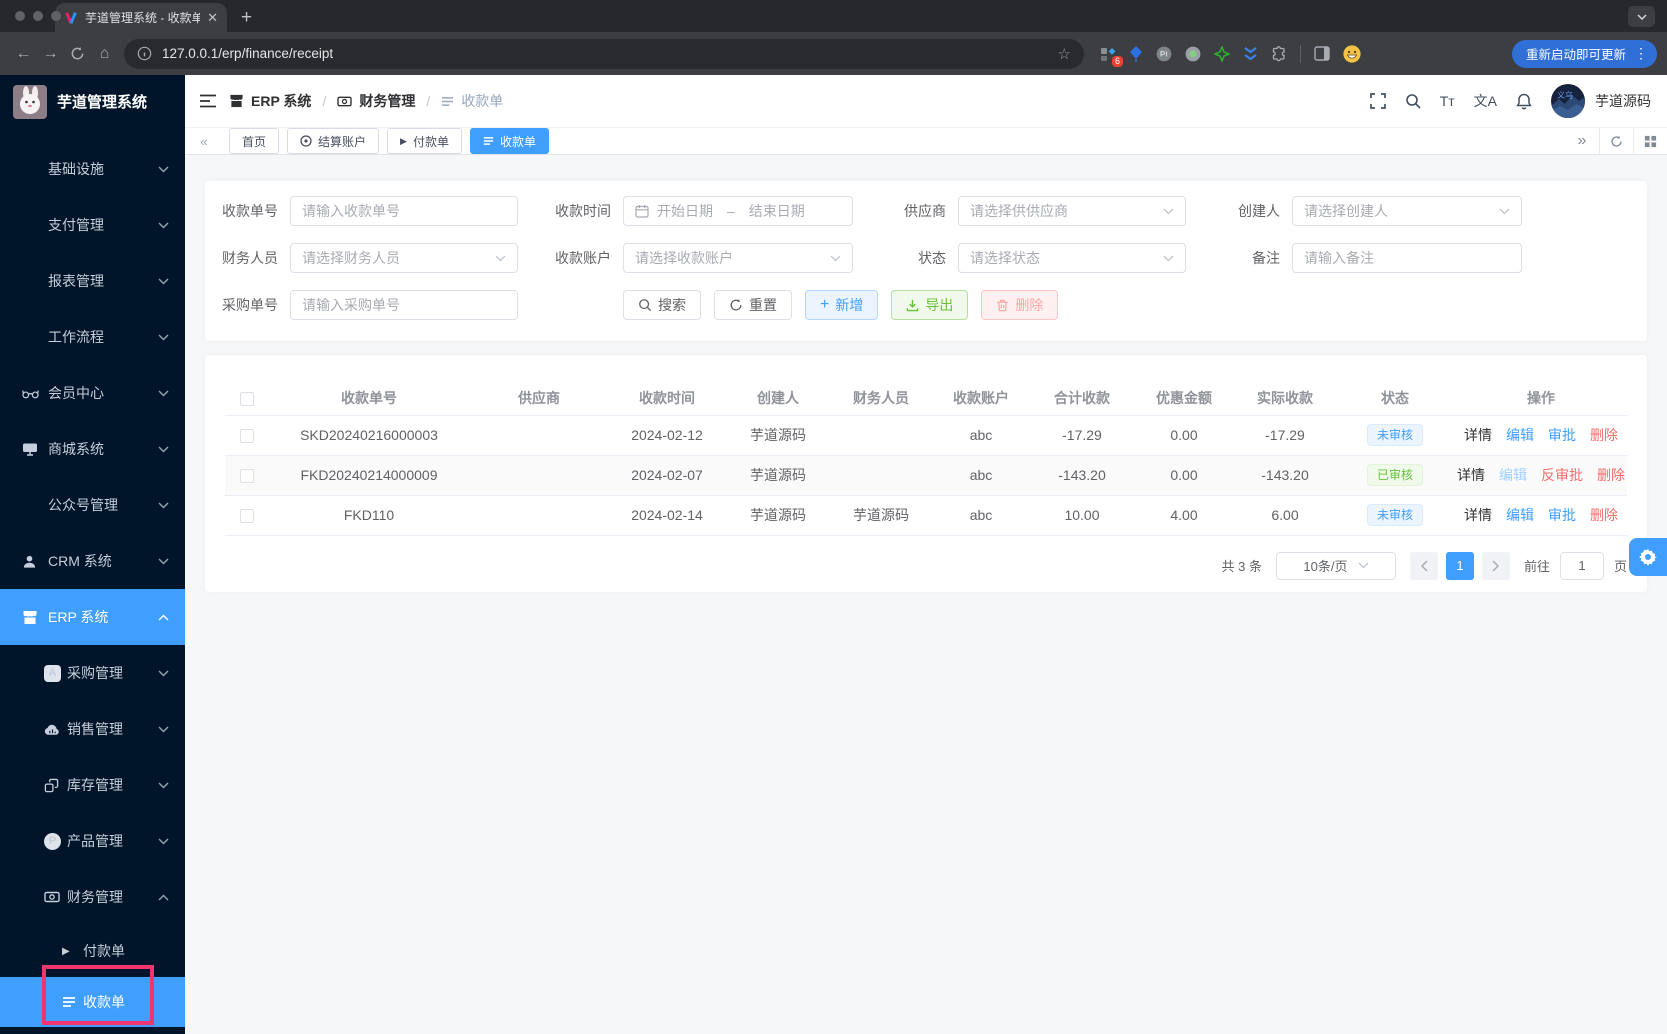  I want to click on sidebar-item-sales-mgmt: 销售管理, so click(92, 729).